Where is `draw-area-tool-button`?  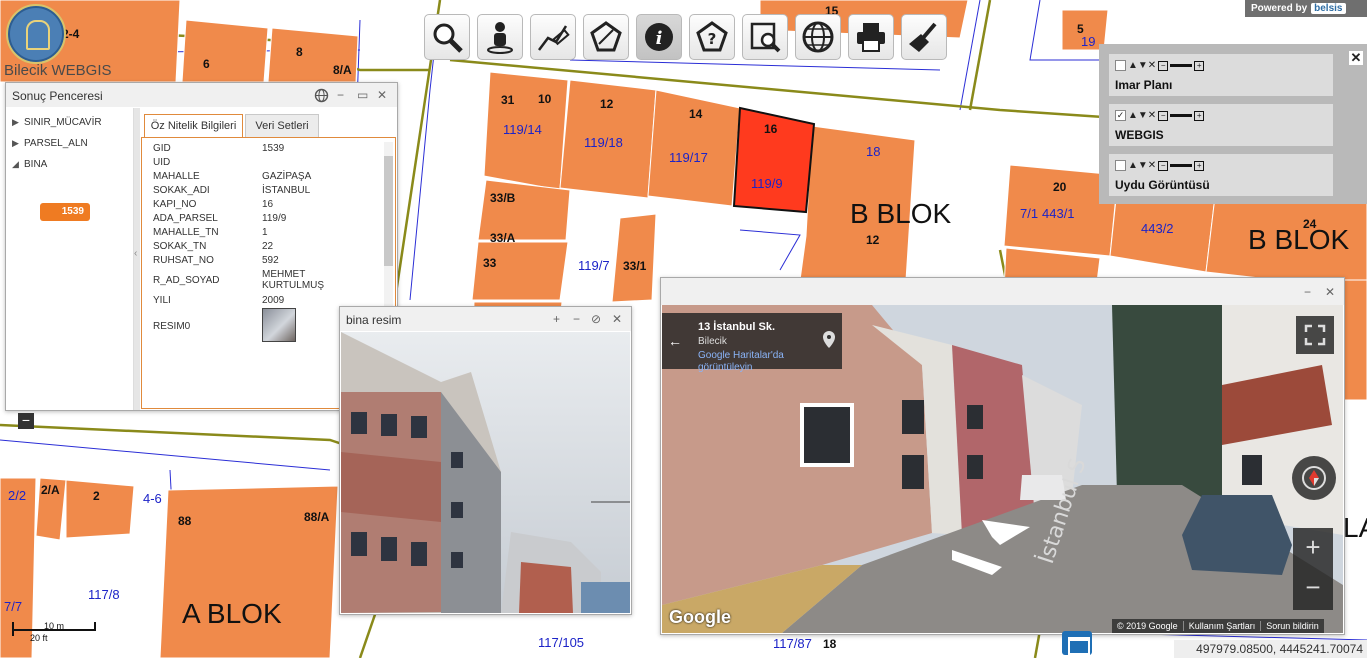 draw-area-tool-button is located at coordinates (606, 37).